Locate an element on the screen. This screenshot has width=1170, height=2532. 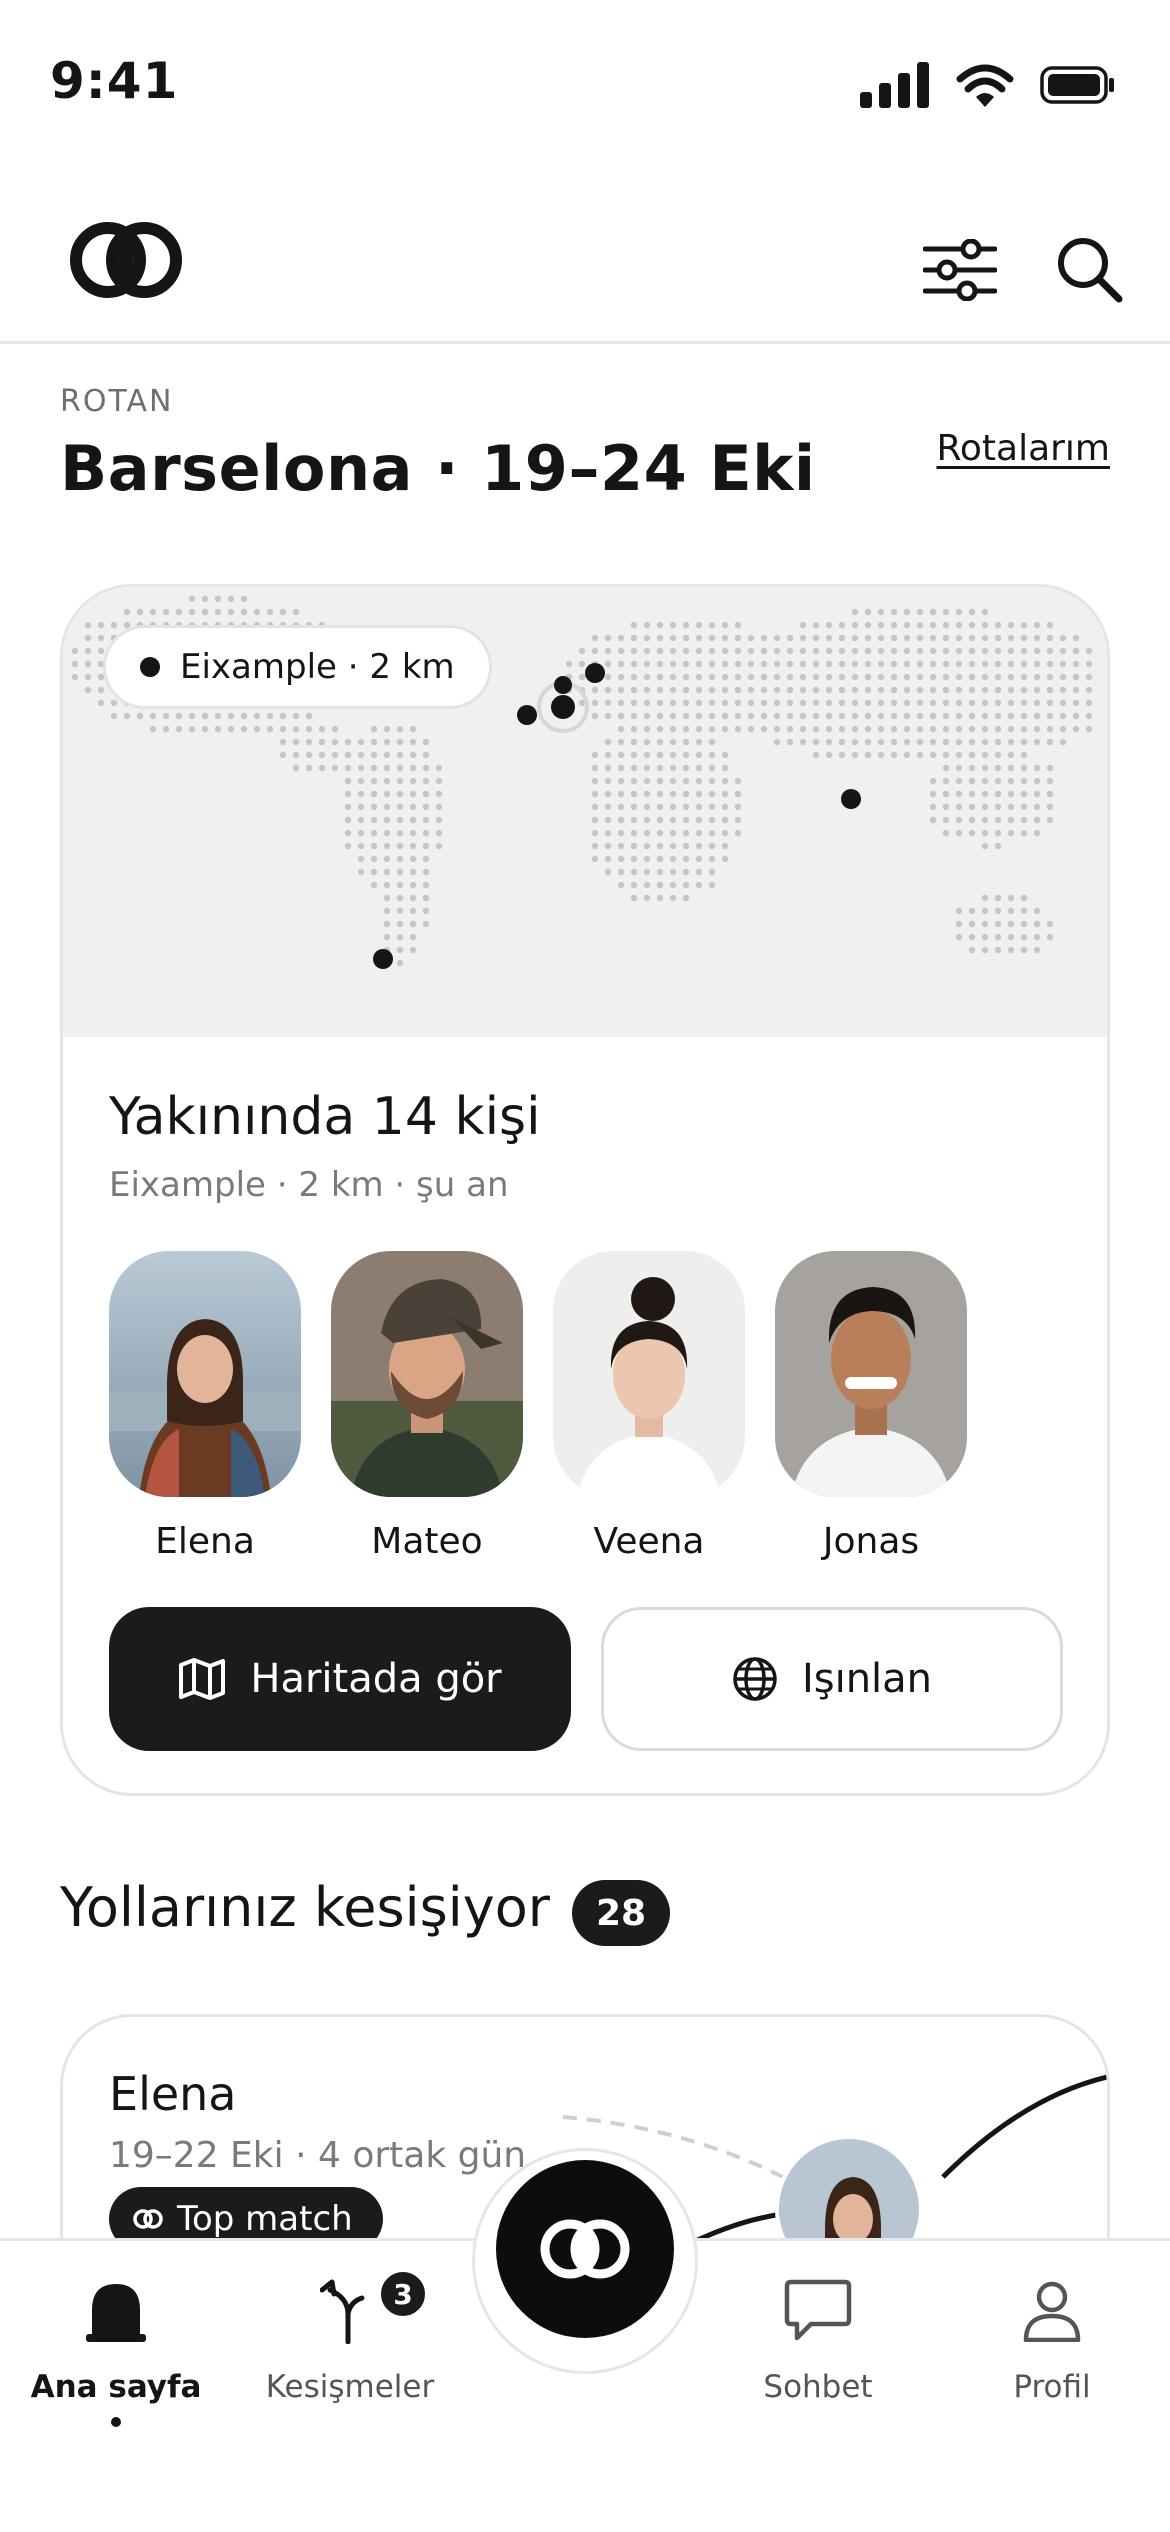
home-indicator-area is located at coordinates (585, 2481).